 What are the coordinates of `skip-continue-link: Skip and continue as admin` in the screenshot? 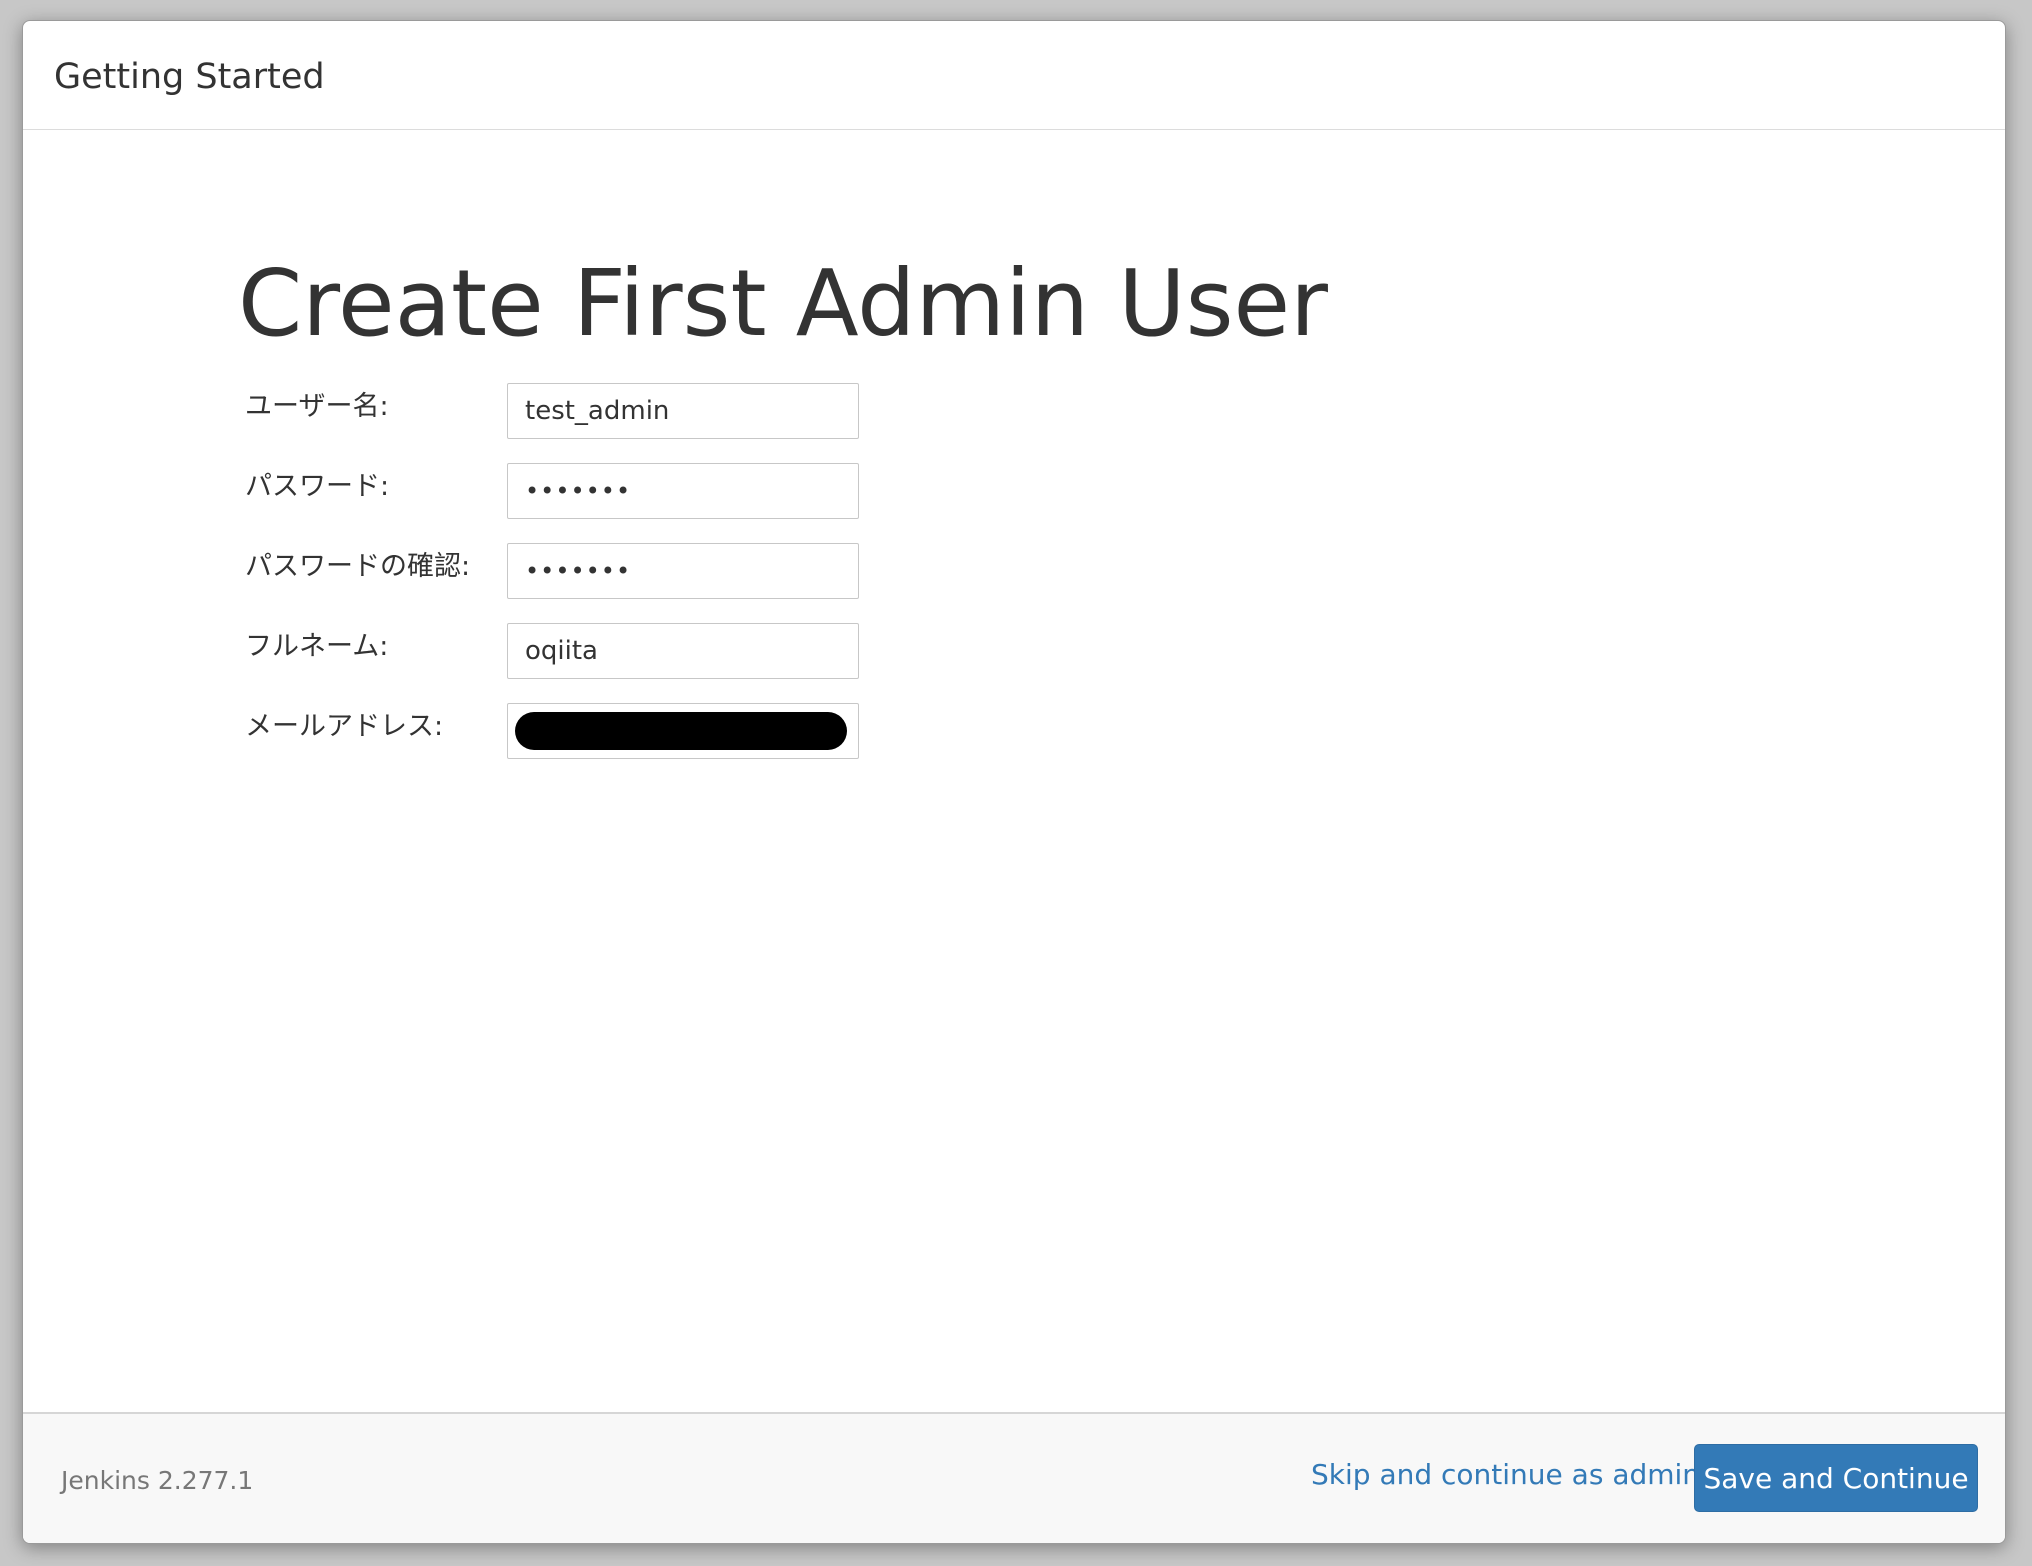 It's located at (1505, 1474).